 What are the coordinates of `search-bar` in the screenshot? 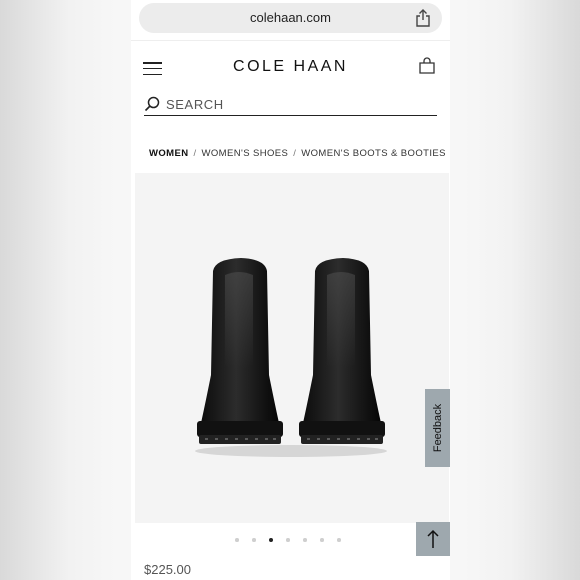 It's located at (290, 105).